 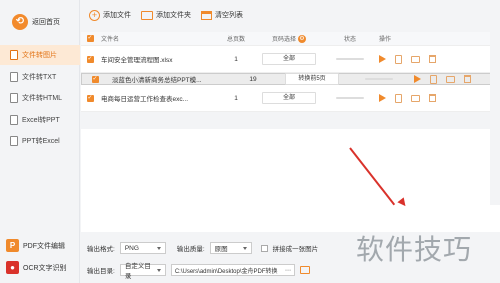 I want to click on pdf-icon: P, so click(x=12, y=245).